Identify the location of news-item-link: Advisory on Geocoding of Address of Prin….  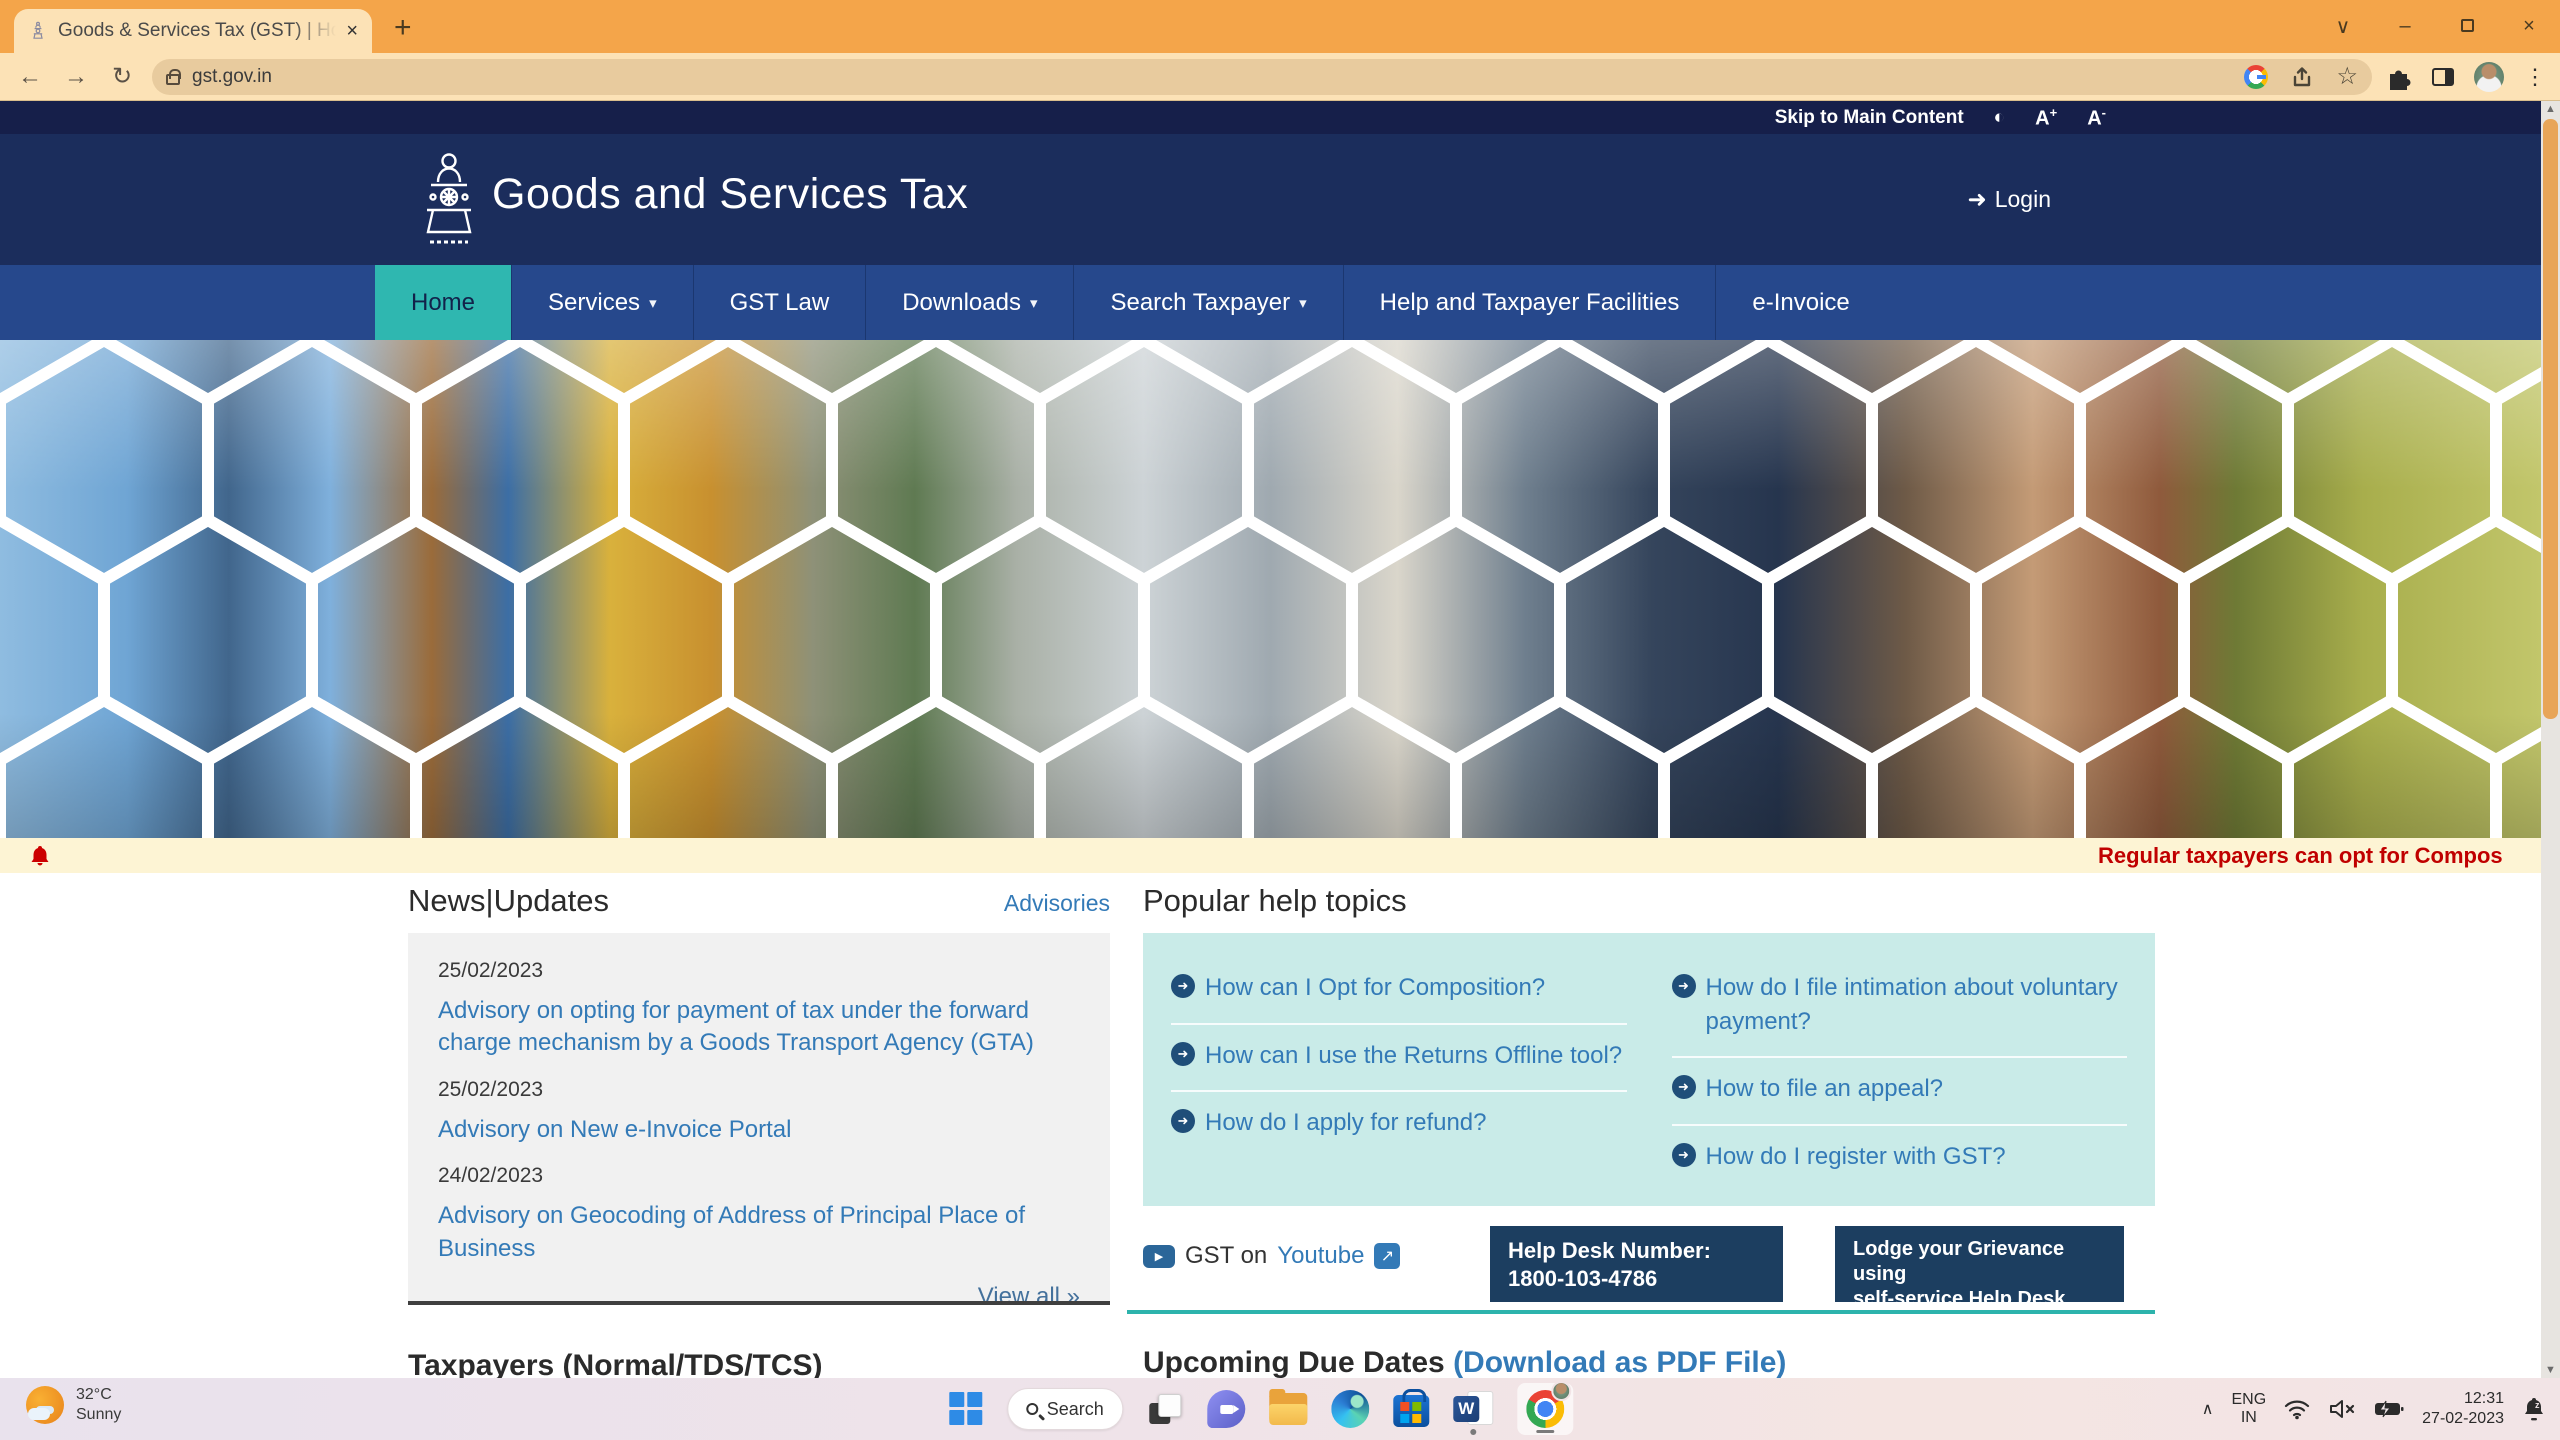
(759, 1232).